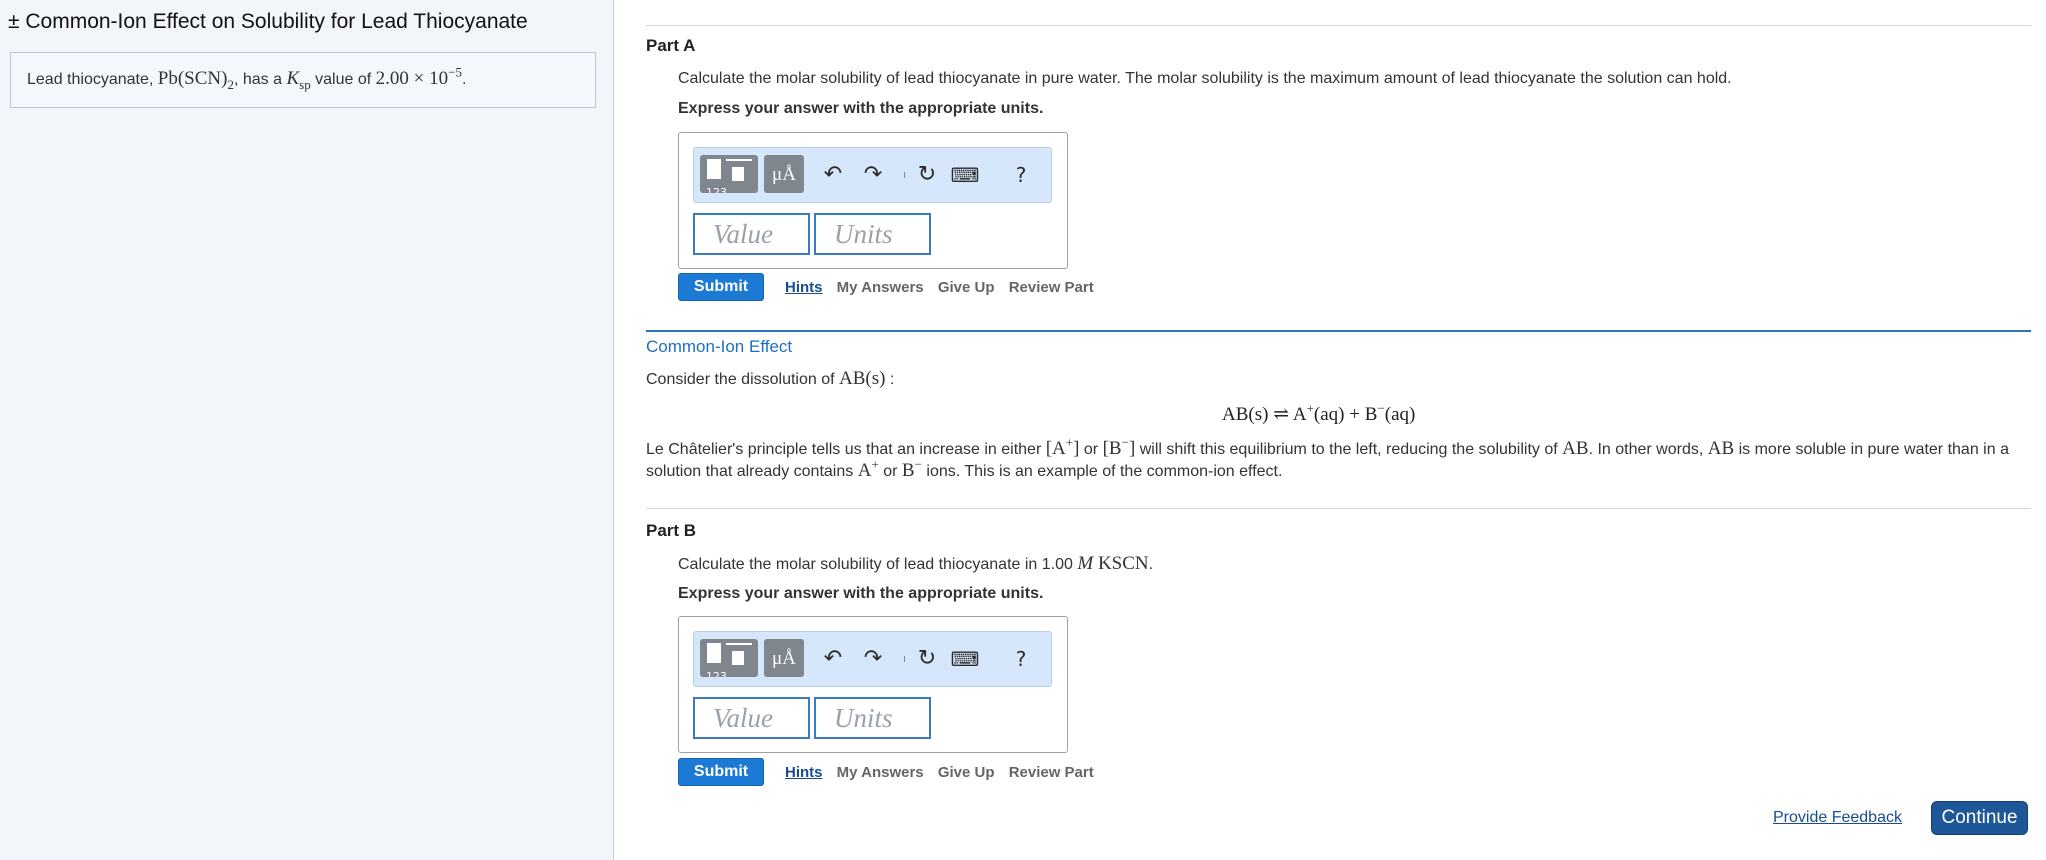 The width and height of the screenshot is (2046, 860). Describe the element at coordinates (1338, 331) in the screenshot. I see `section-divider` at that location.